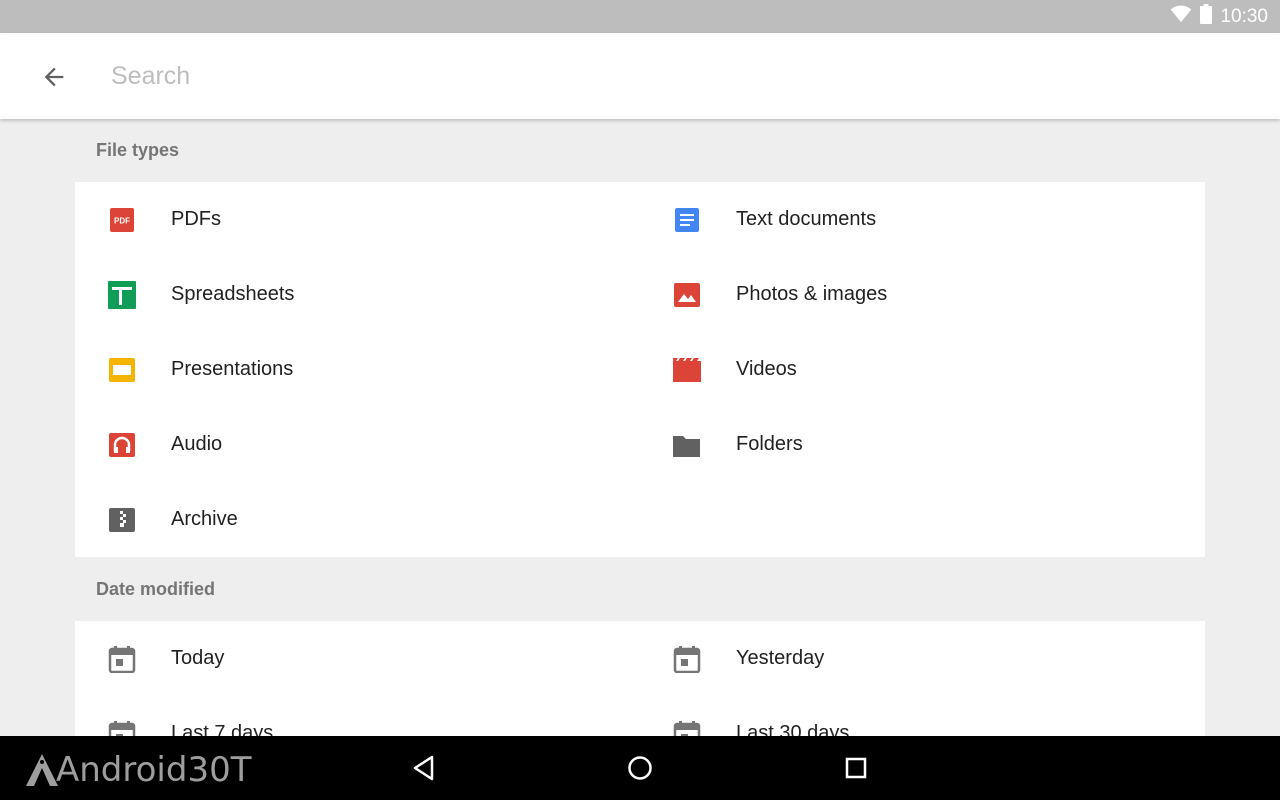 This screenshot has height=800, width=1280. What do you see at coordinates (640, 16) in the screenshot?
I see `status-bar: 10:30` at bounding box center [640, 16].